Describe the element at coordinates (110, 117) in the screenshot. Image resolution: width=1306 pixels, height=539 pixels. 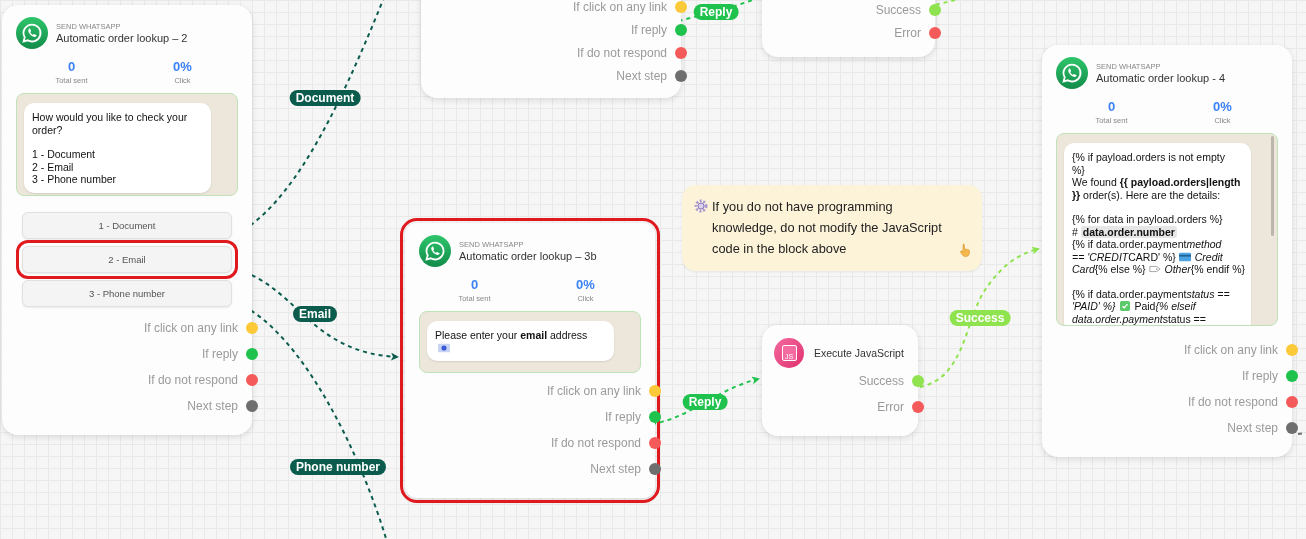
I see `message-text: How would you like to check your` at that location.